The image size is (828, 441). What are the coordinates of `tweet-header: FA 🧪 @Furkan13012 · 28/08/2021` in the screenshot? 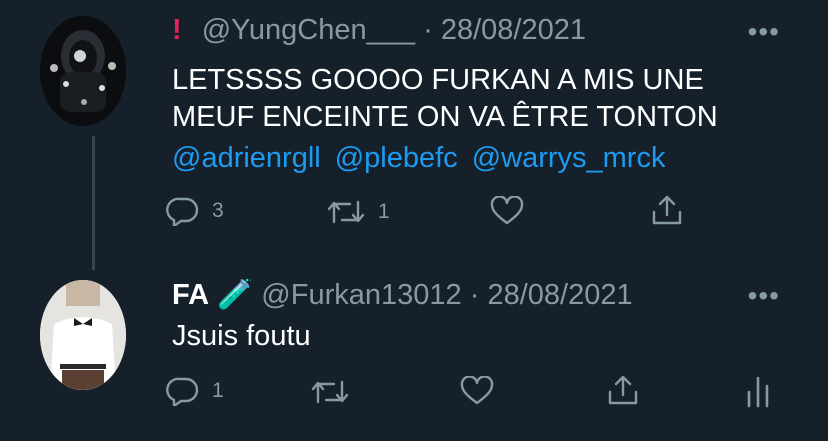 It's located at (402, 295).